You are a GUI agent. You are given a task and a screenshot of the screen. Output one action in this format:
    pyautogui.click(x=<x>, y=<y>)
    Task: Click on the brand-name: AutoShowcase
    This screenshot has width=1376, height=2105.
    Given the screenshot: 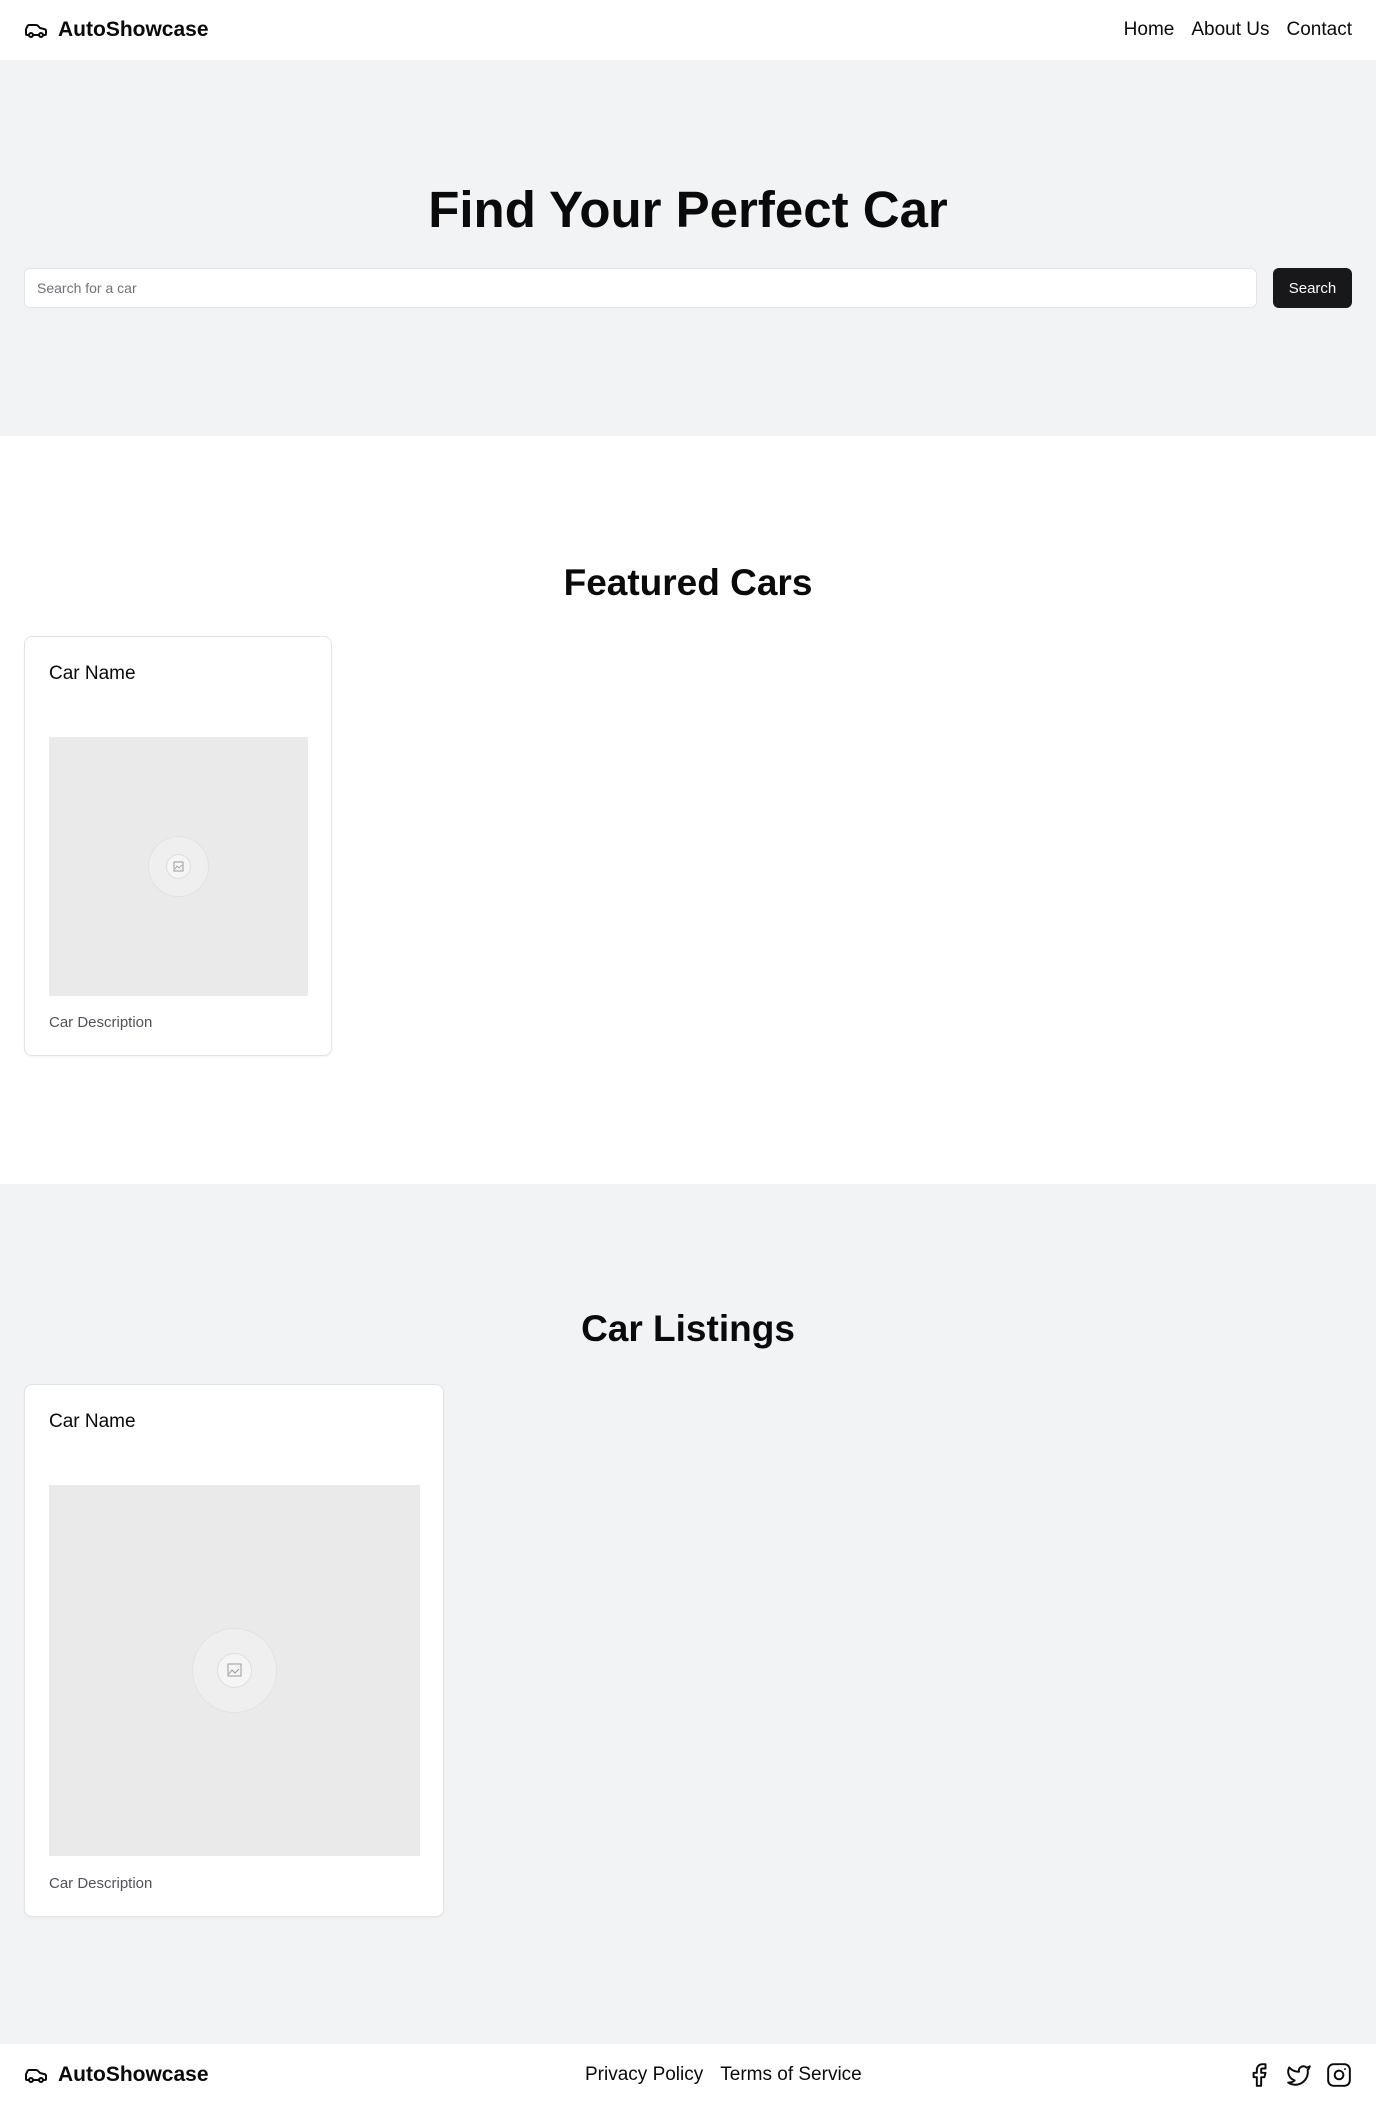 What is the action you would take?
    pyautogui.click(x=133, y=29)
    